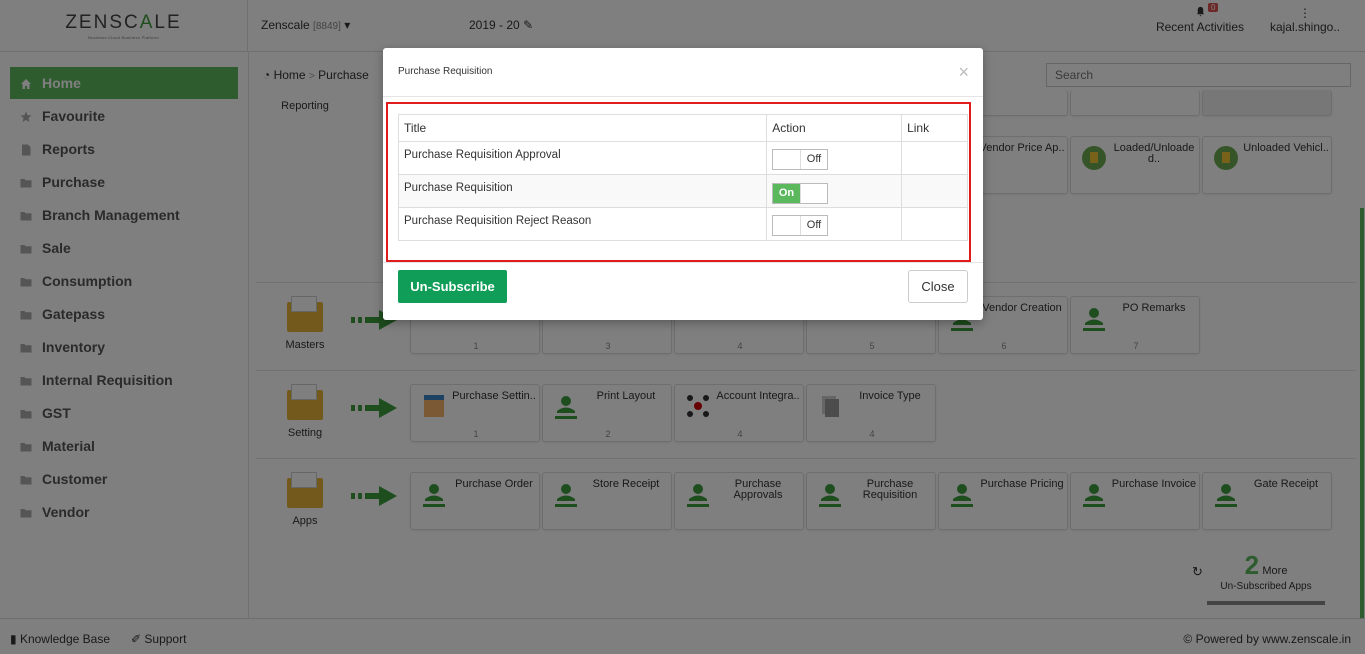 Image resolution: width=1365 pixels, height=654 pixels. I want to click on row-title: Purchase Requisition Approval, so click(582, 158).